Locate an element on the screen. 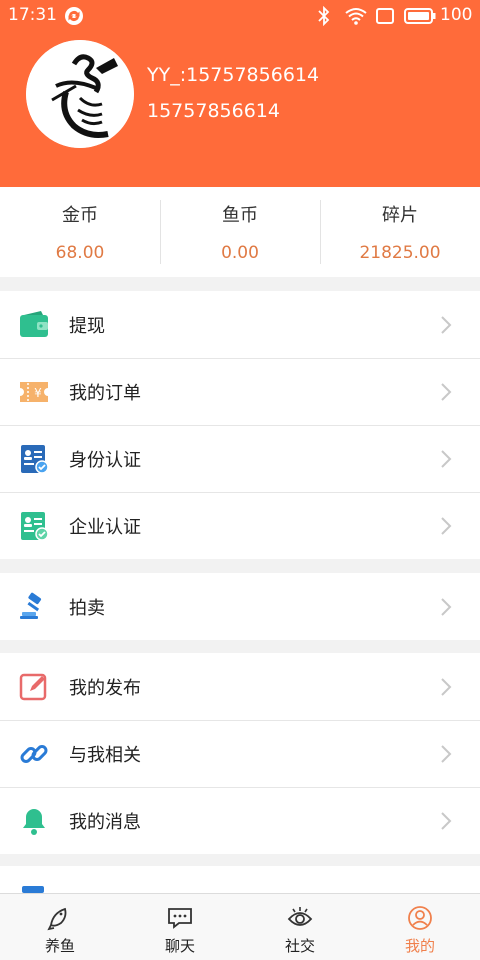 Image resolution: width=480 pixels, height=960 pixels. balance-label: 碎片 is located at coordinates (400, 215).